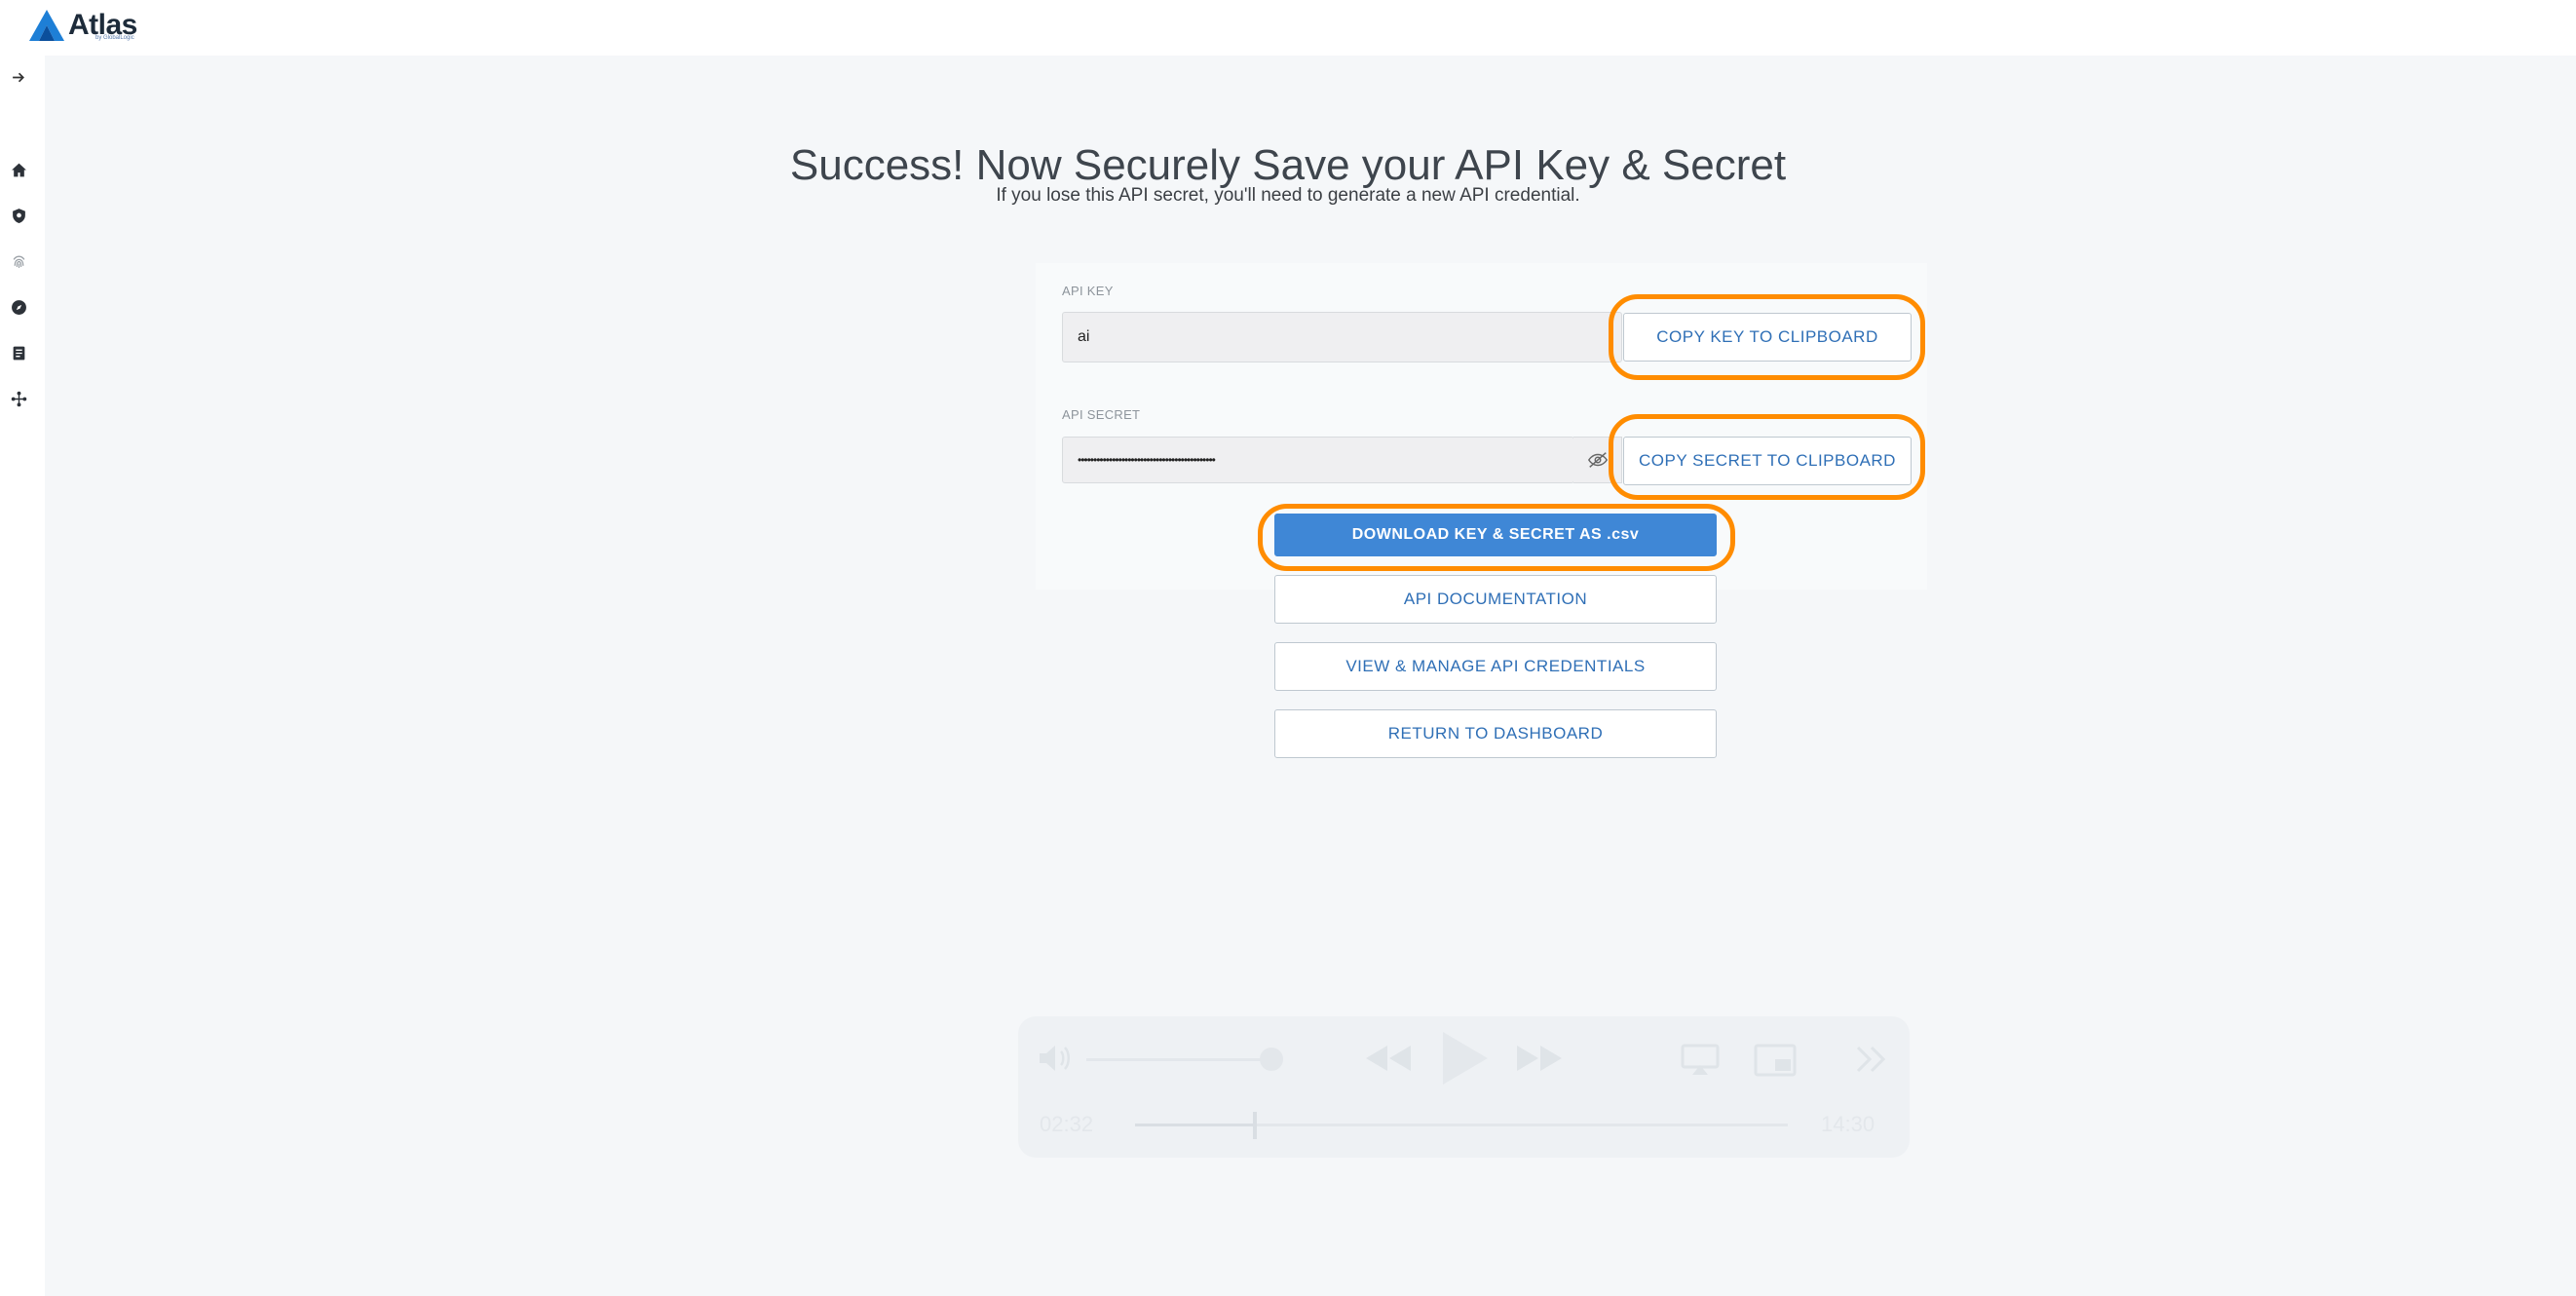 Image resolution: width=2576 pixels, height=1296 pixels. Describe the element at coordinates (1775, 1060) in the screenshot. I see `picture-in-picture-icon` at that location.